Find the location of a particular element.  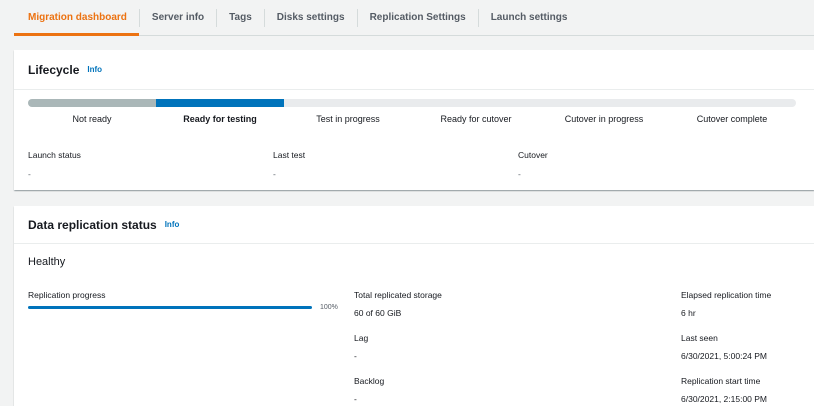

tab-replication-settings: Replication Settings is located at coordinates (418, 17).